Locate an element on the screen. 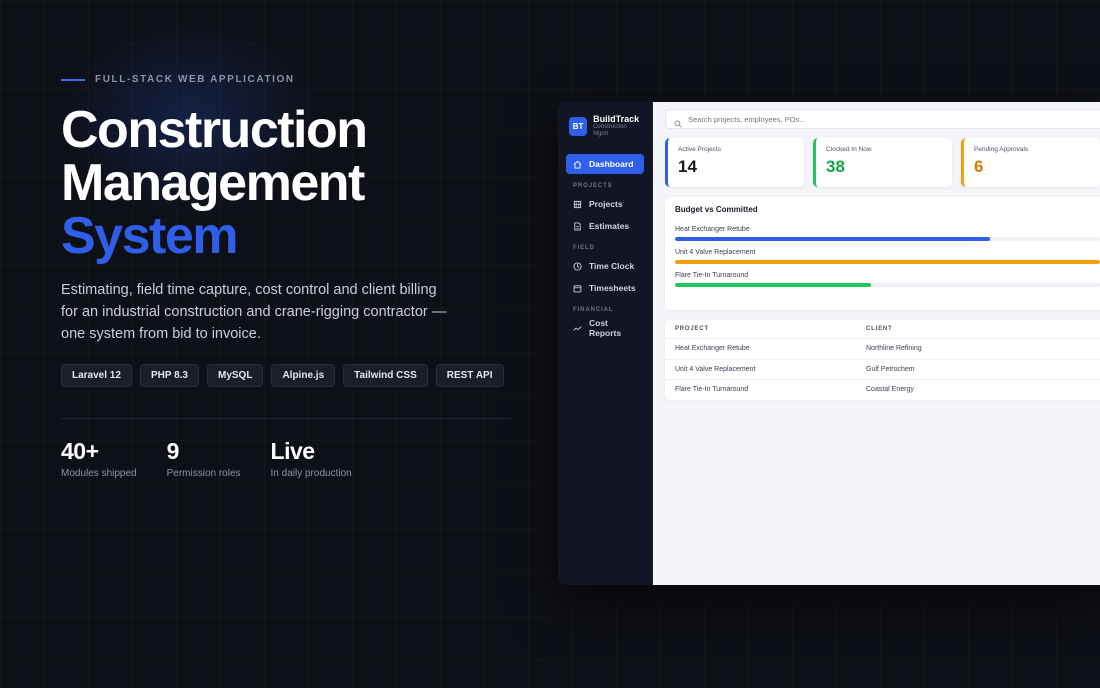 The height and width of the screenshot is (688, 1100). stat-value: 40+ is located at coordinates (80, 451).